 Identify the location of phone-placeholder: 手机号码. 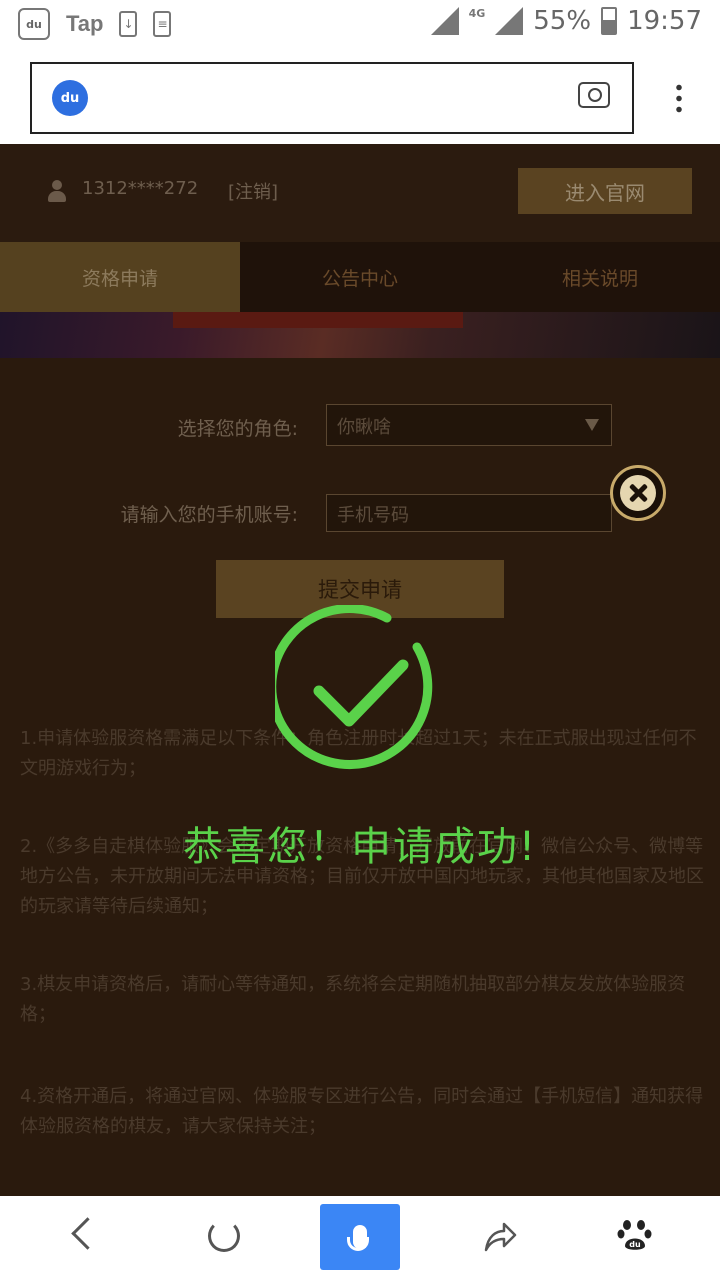
(373, 515).